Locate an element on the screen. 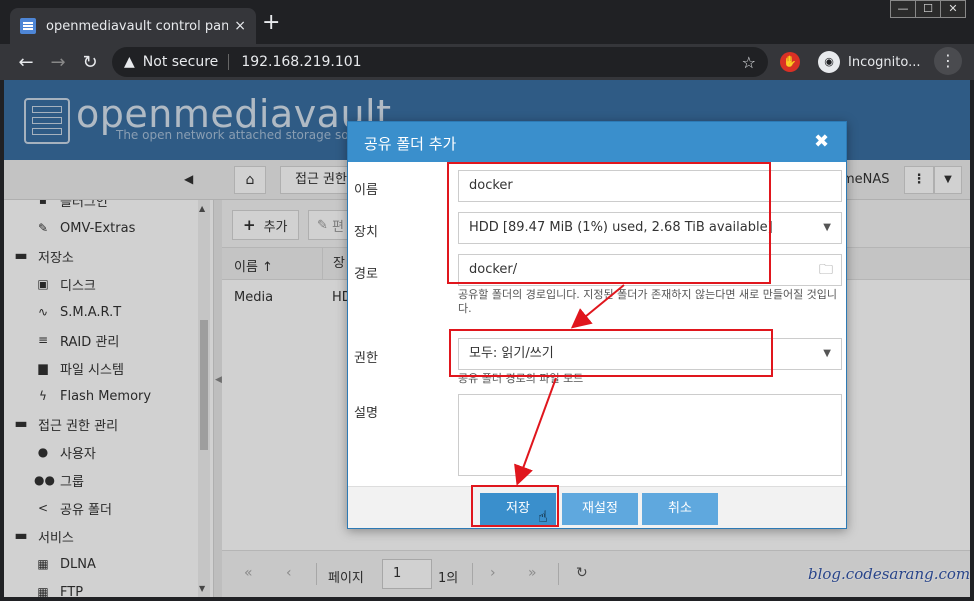 Image resolution: width=974 pixels, height=601 pixels. tab-close-icon: × is located at coordinates (240, 26).